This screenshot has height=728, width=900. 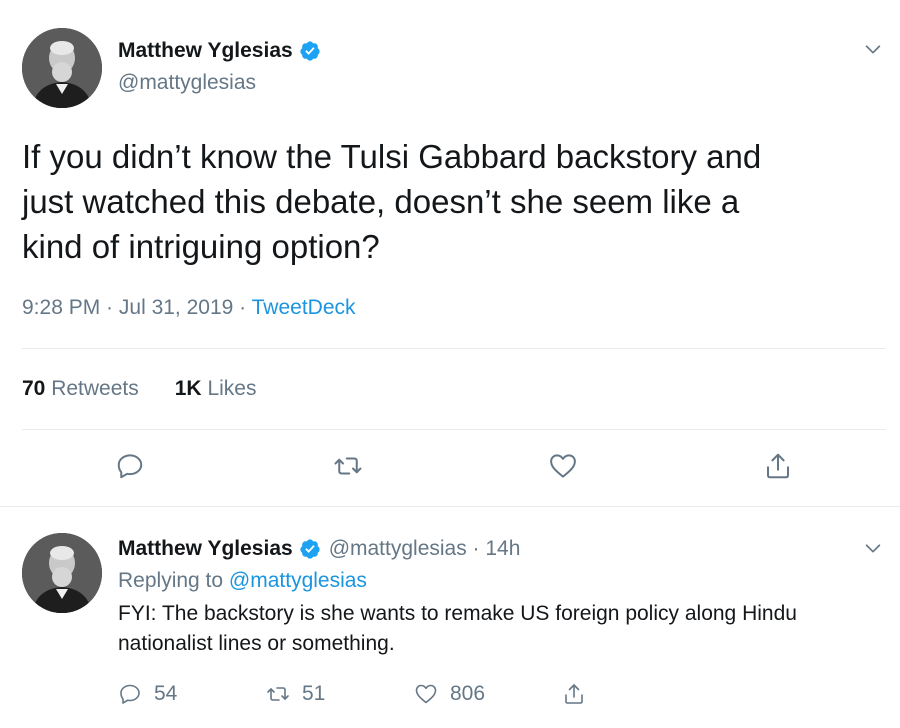 What do you see at coordinates (173, 580) in the screenshot?
I see `replying-prefix: Replying to` at bounding box center [173, 580].